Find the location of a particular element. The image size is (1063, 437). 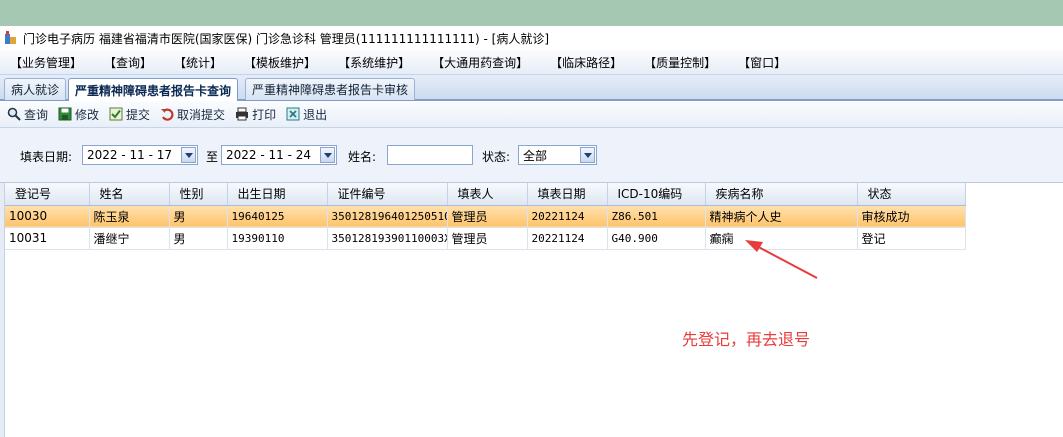

search-icon is located at coordinates (13, 114).